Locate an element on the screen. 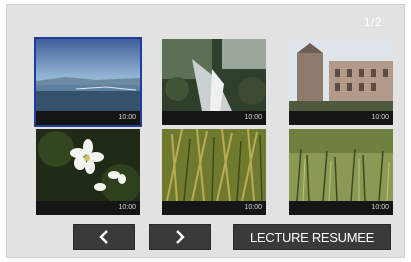 This screenshot has width=411, height=262. thumbnail-5: 10:00 is located at coordinates (214, 172).